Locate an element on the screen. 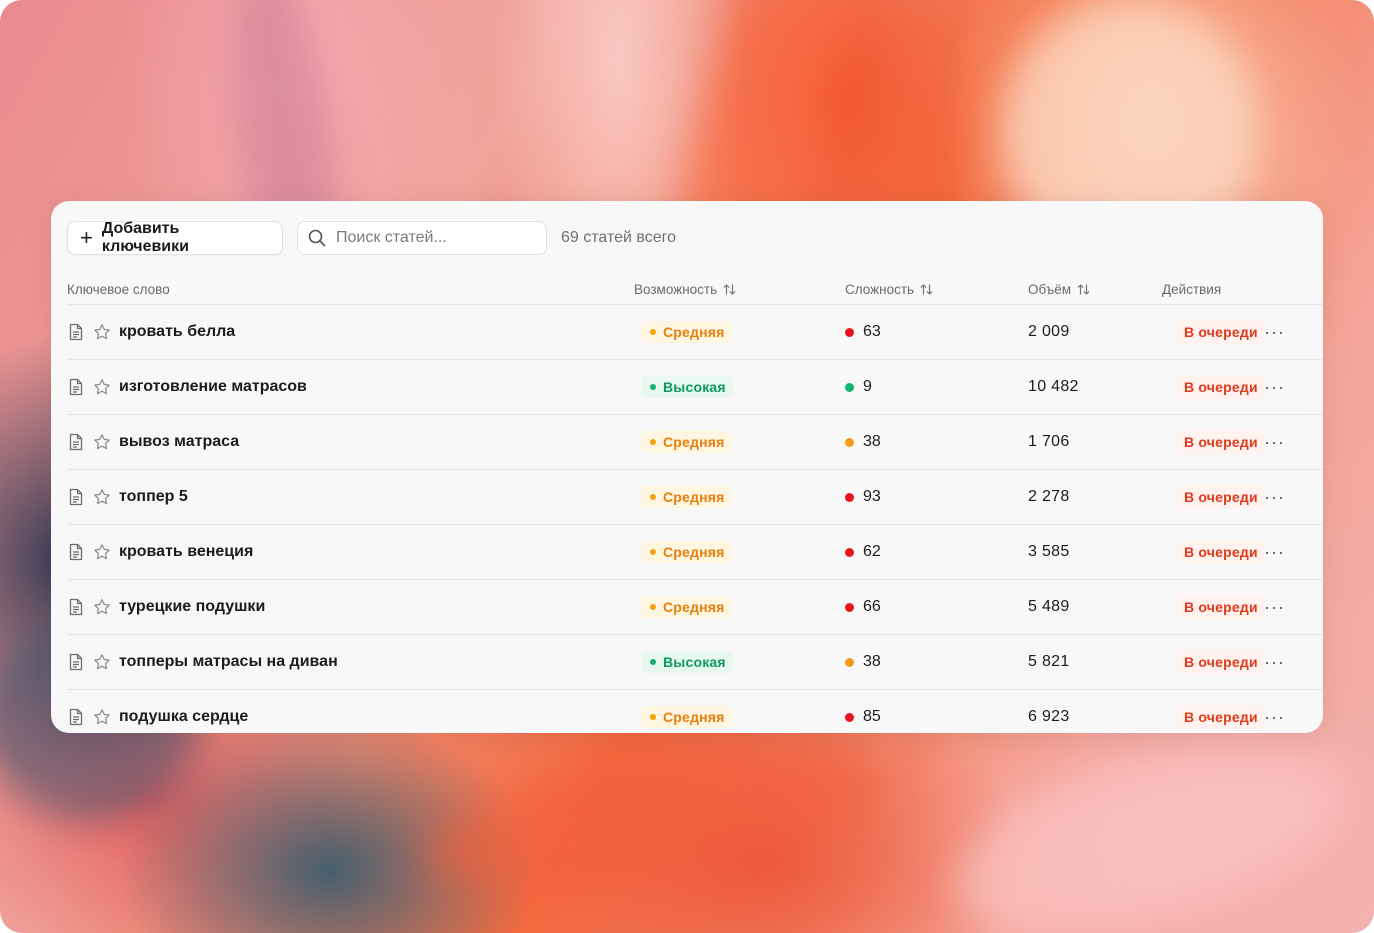  difficulty-value: 85 is located at coordinates (872, 716).